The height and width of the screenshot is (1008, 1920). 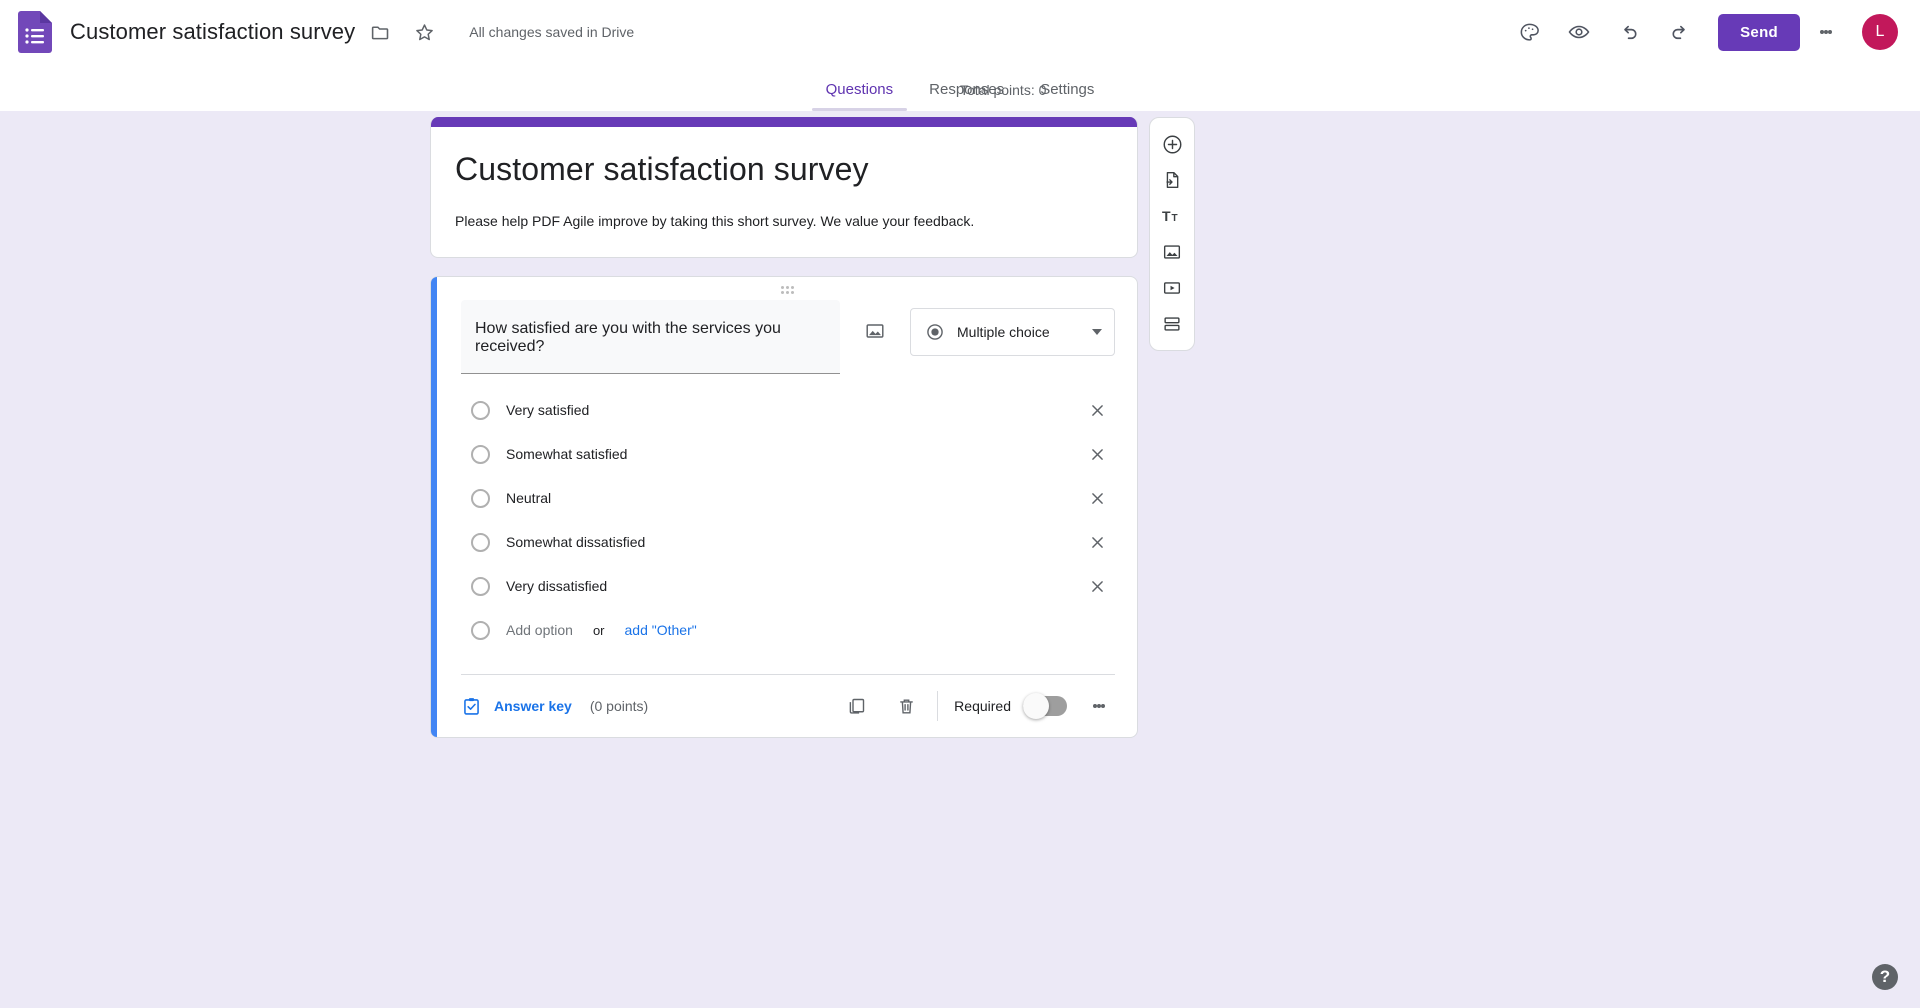 I want to click on theme-button, so click(x=1529, y=32).